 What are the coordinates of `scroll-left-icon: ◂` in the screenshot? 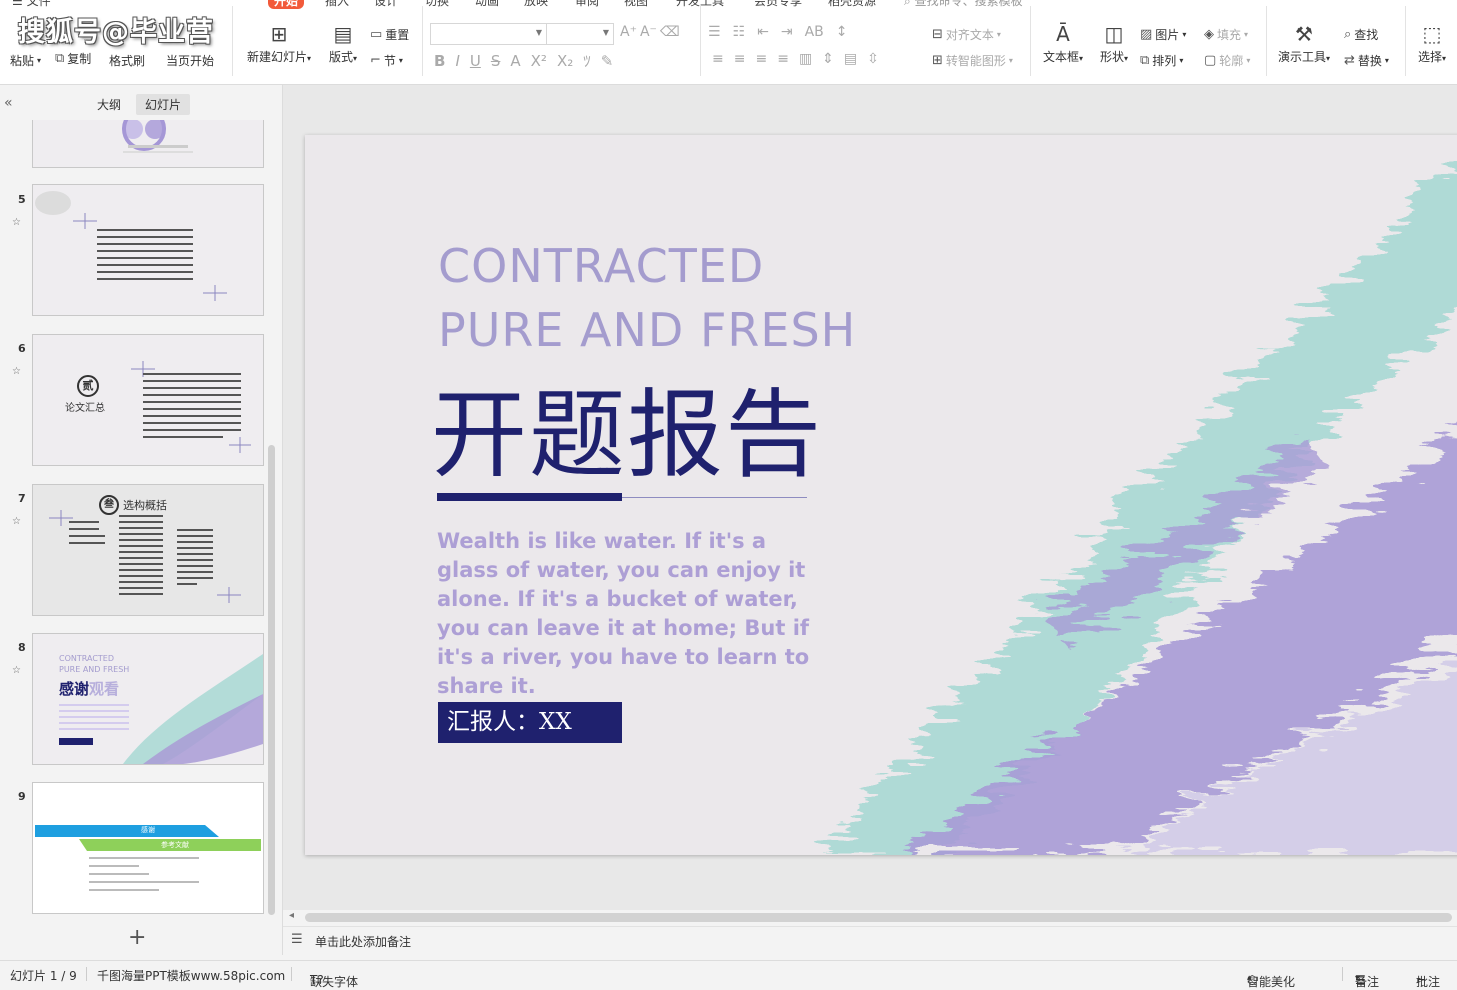 It's located at (291, 915).